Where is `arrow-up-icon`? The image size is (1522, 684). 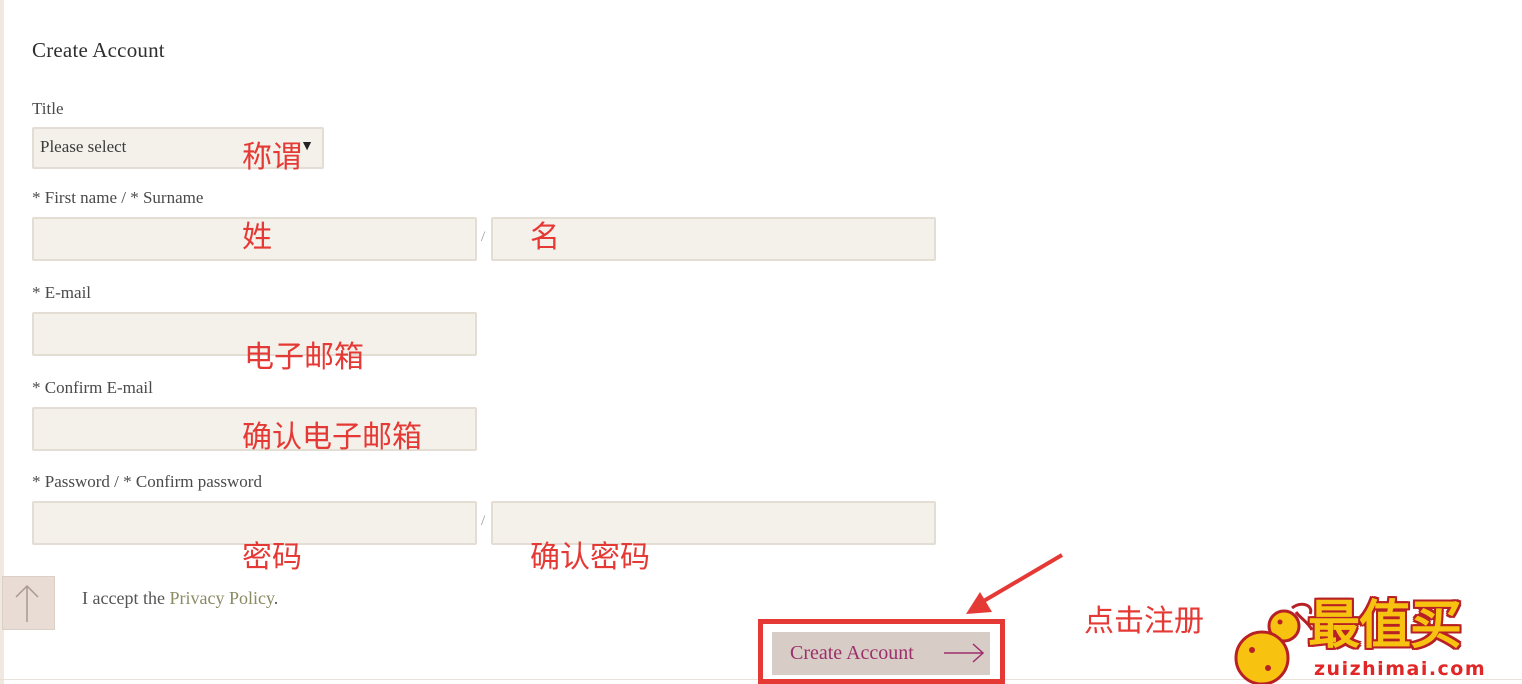
arrow-up-icon is located at coordinates (27, 603).